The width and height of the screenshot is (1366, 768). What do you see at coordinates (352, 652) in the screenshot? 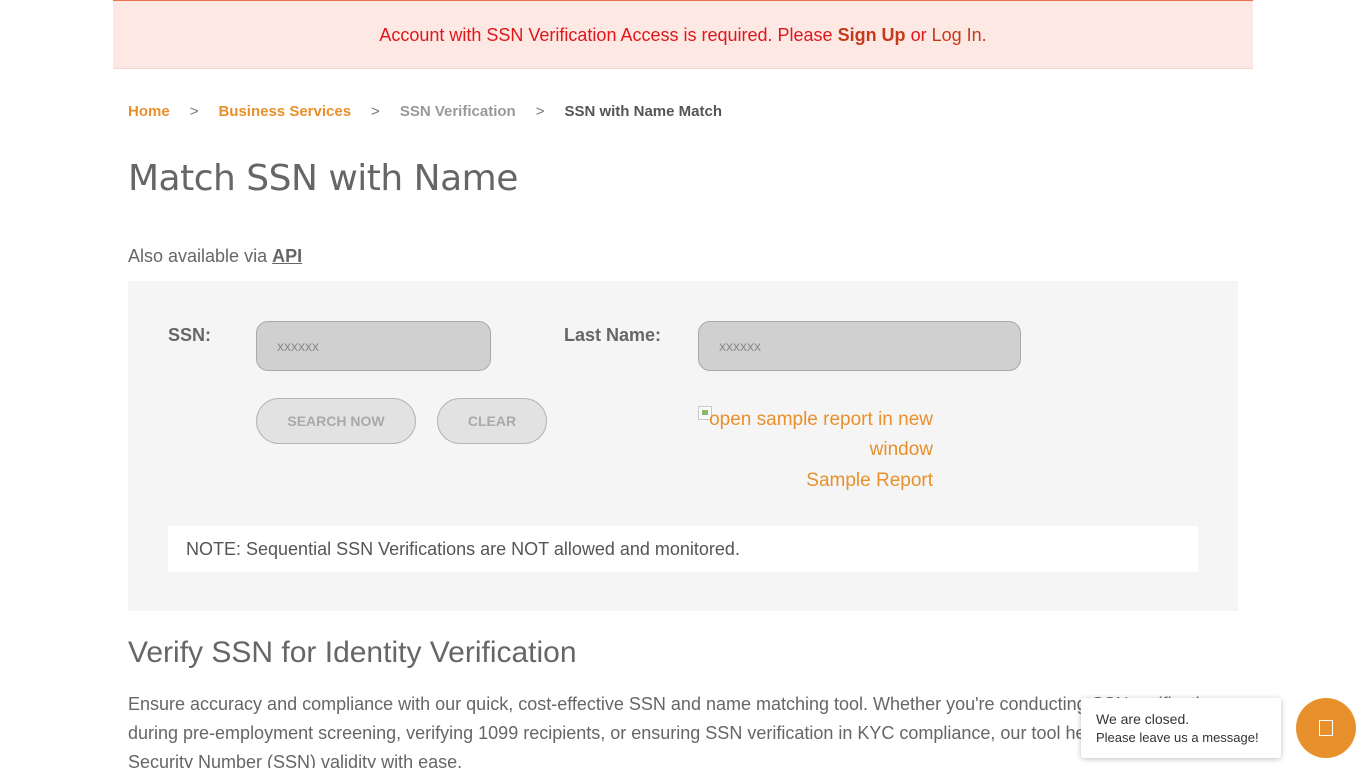
I see `section-title: Verify SSN for Identity Verification` at bounding box center [352, 652].